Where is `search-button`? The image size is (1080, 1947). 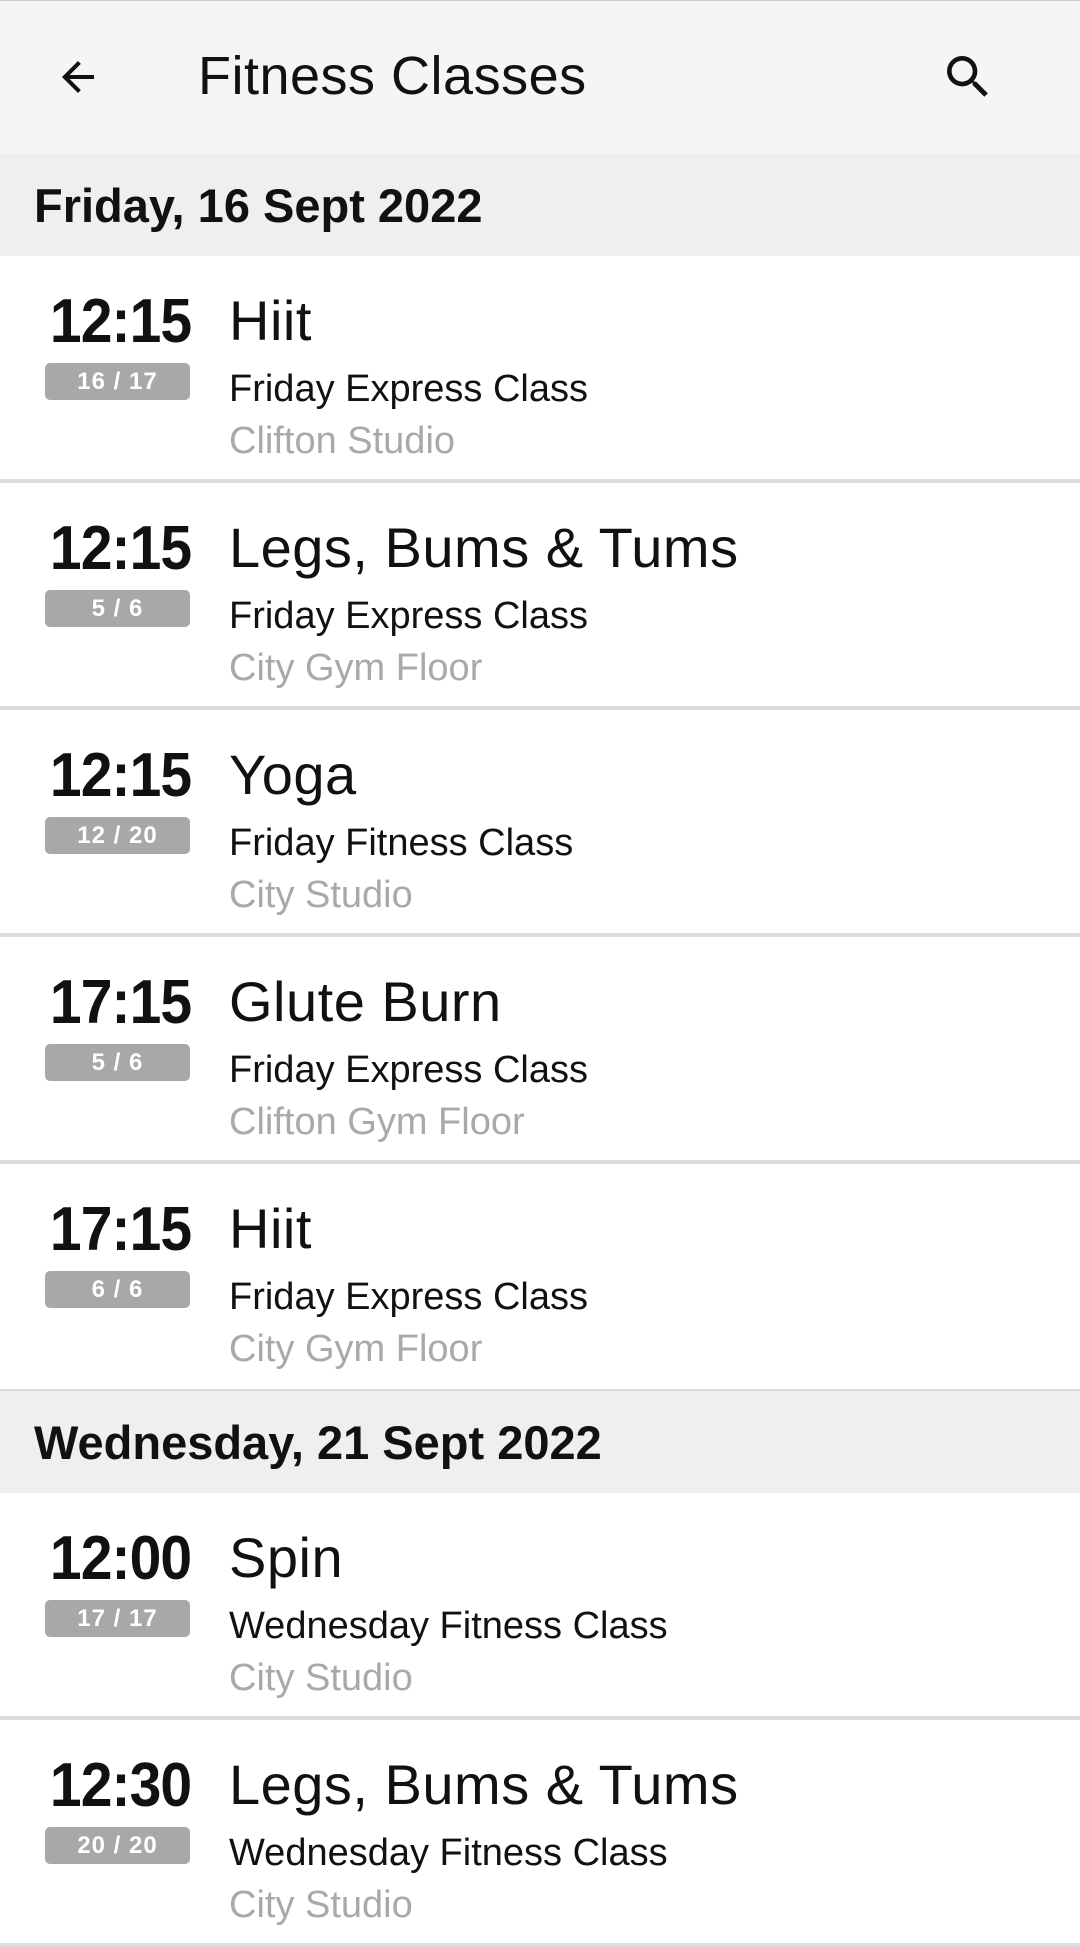 search-button is located at coordinates (968, 77).